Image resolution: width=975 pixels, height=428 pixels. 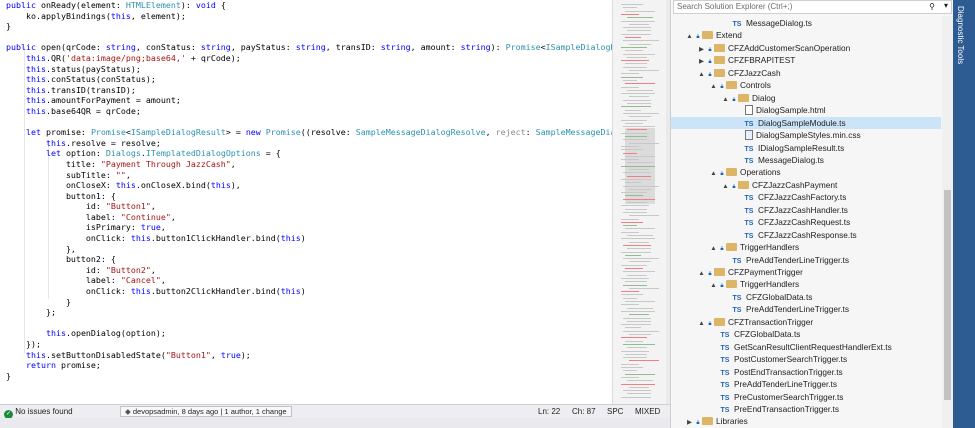 What do you see at coordinates (188, 5) in the screenshot?
I see `code-token: ):` at bounding box center [188, 5].